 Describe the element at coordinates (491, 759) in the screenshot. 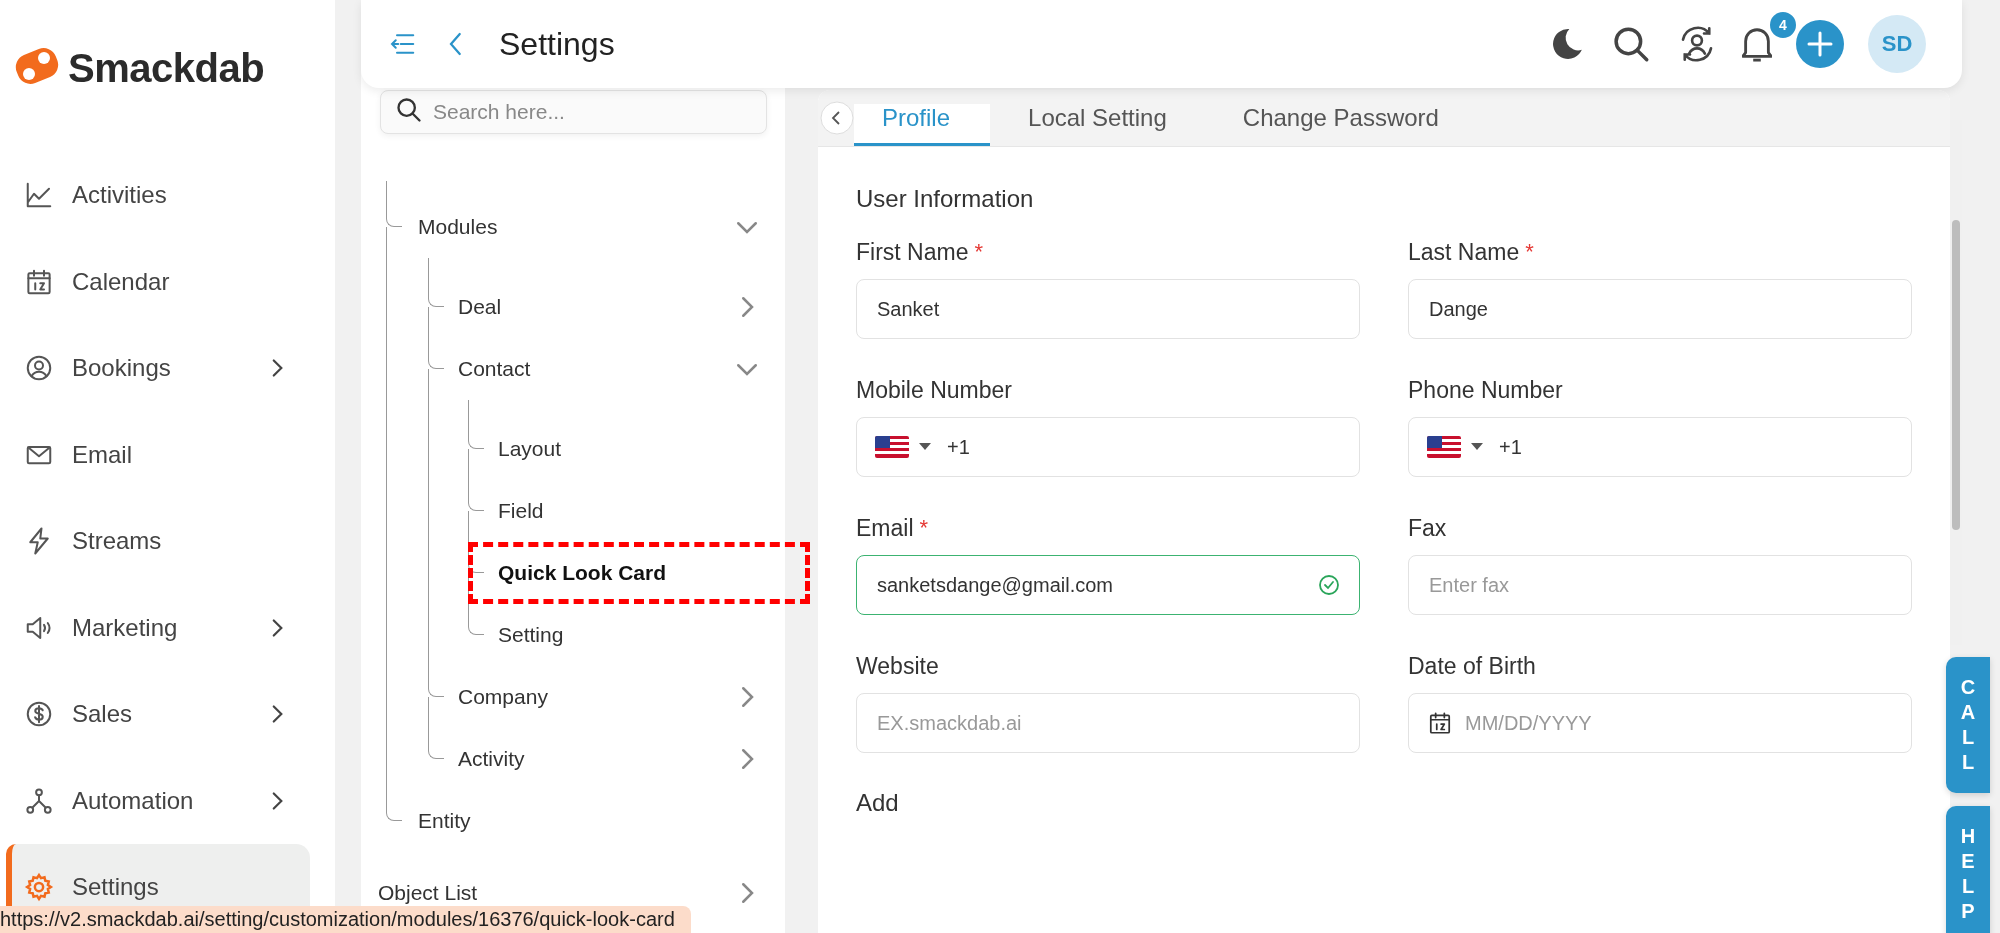

I see `tree-item: Activity` at that location.